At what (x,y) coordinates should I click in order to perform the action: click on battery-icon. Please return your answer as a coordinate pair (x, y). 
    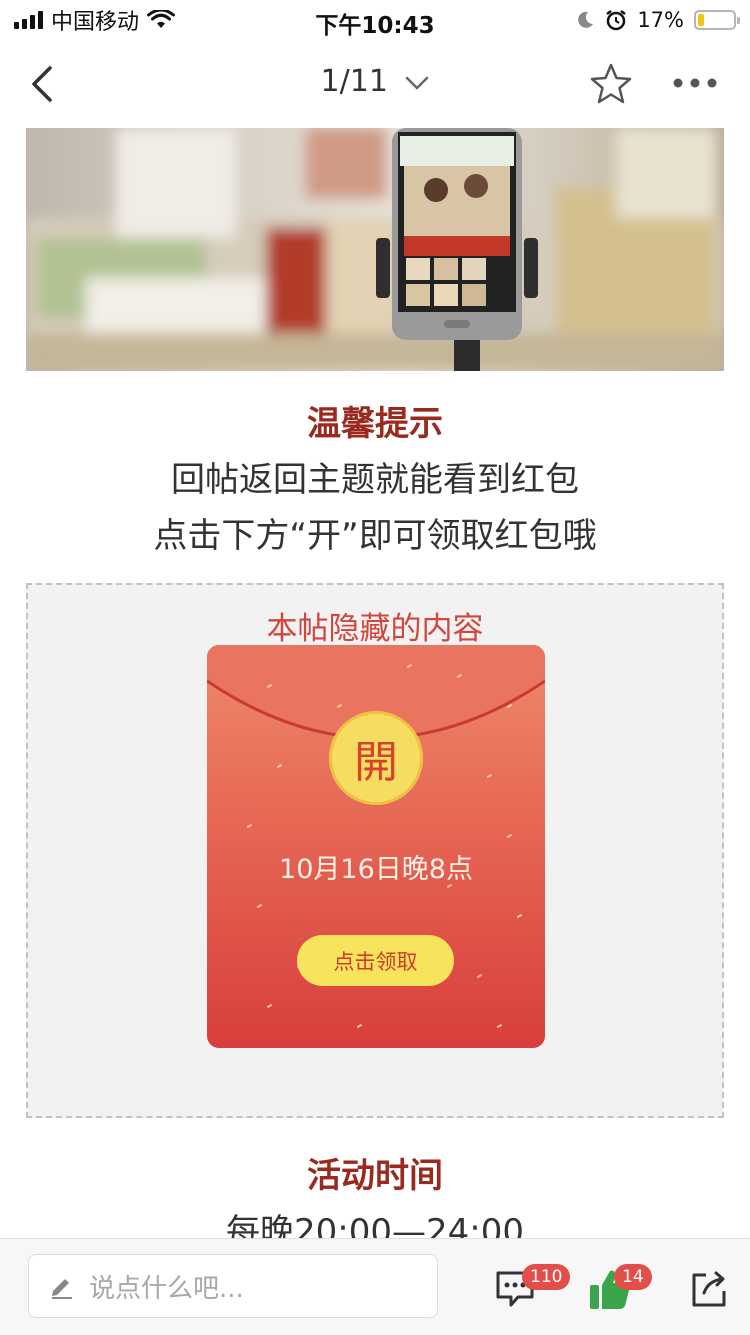
    Looking at the image, I should click on (717, 20).